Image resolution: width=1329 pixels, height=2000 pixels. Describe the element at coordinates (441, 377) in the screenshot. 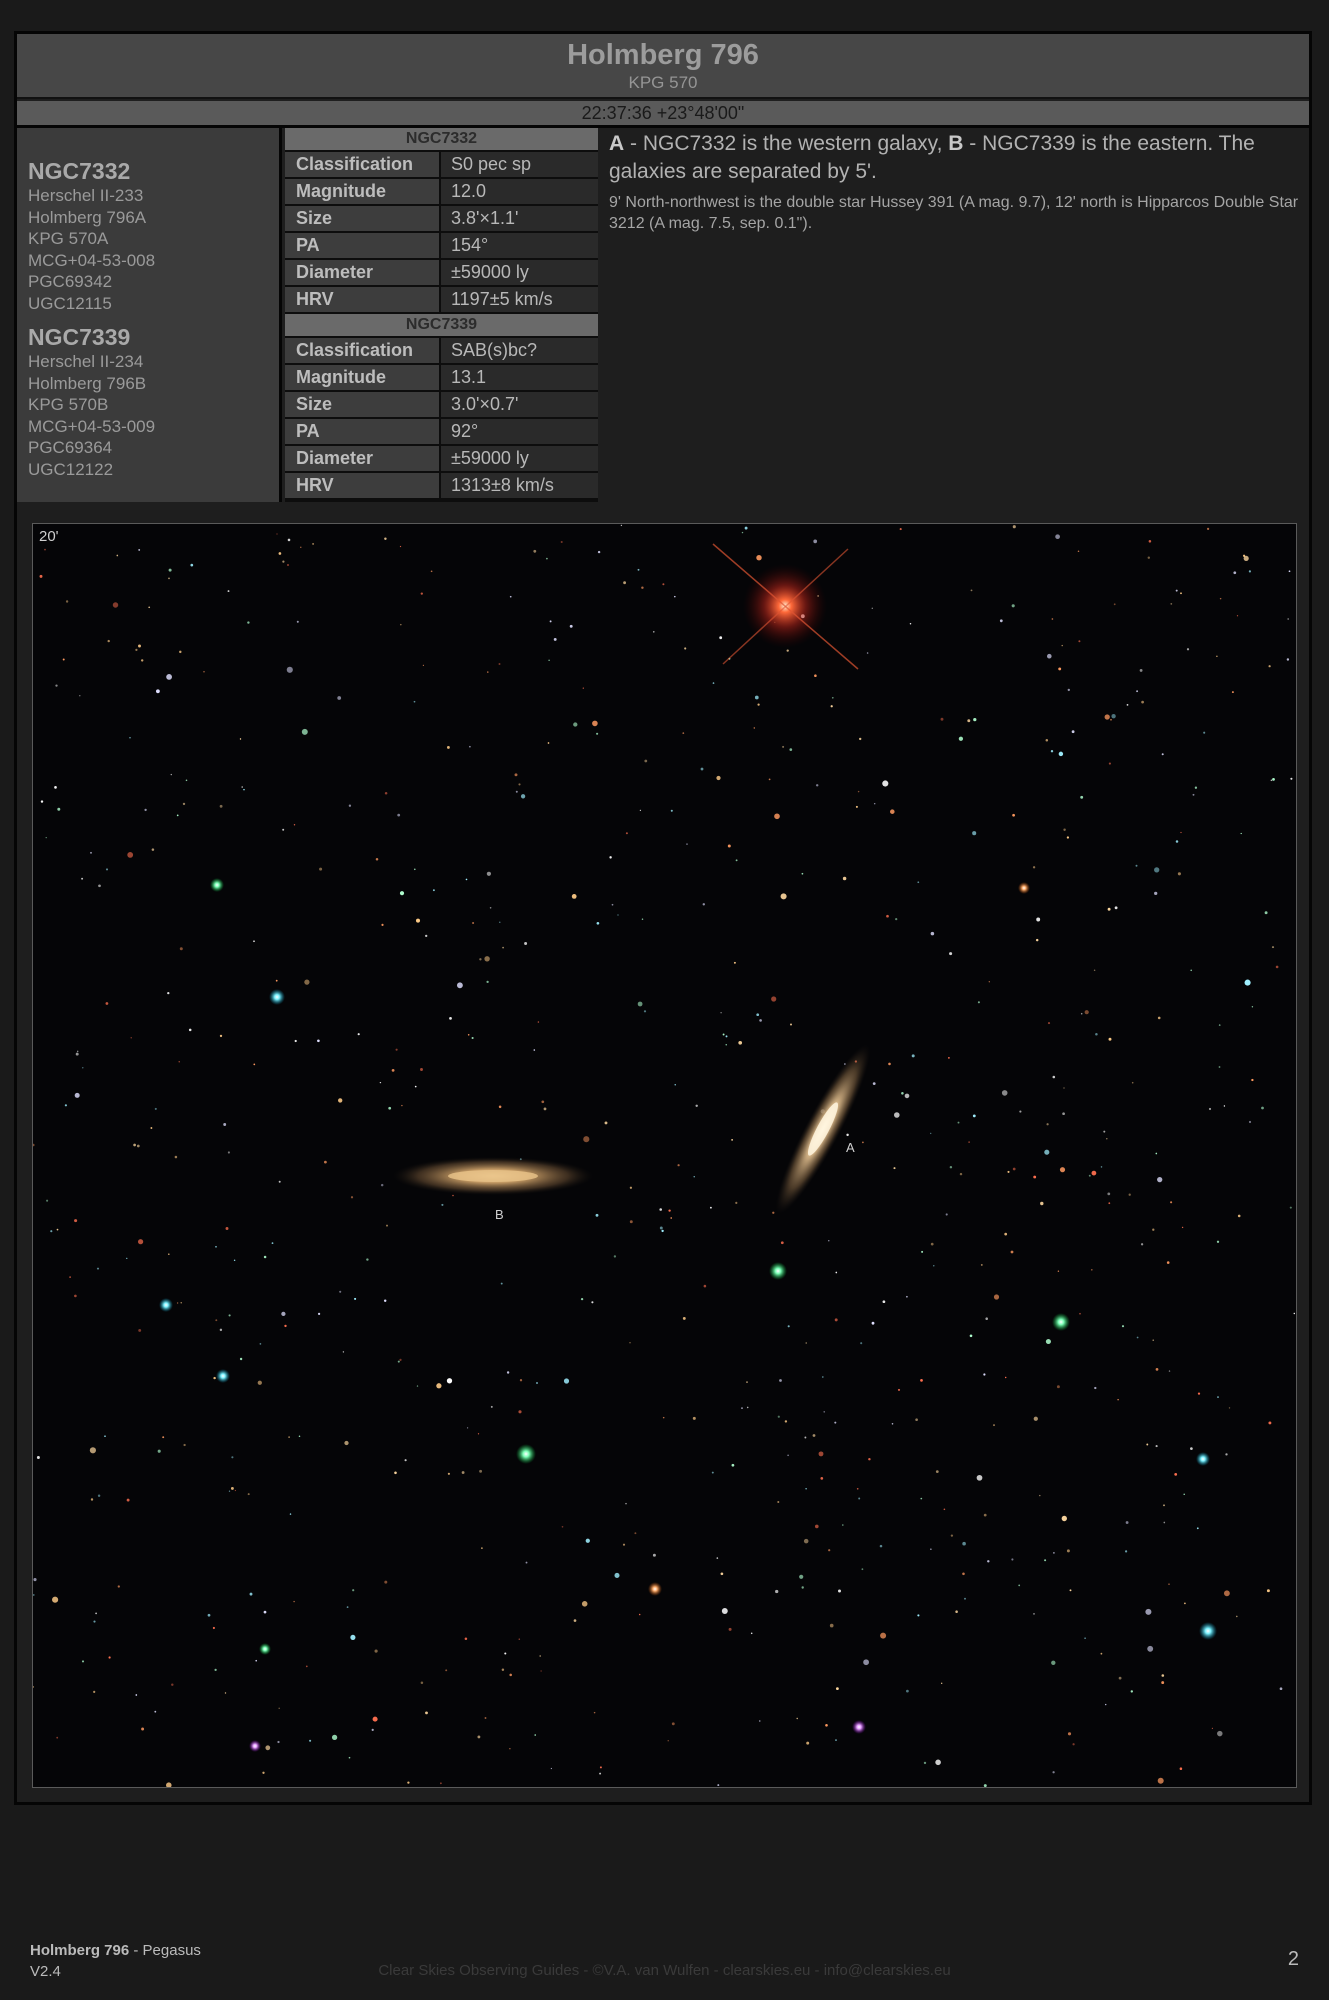

I see `table-row: Magnitude 13.1` at that location.